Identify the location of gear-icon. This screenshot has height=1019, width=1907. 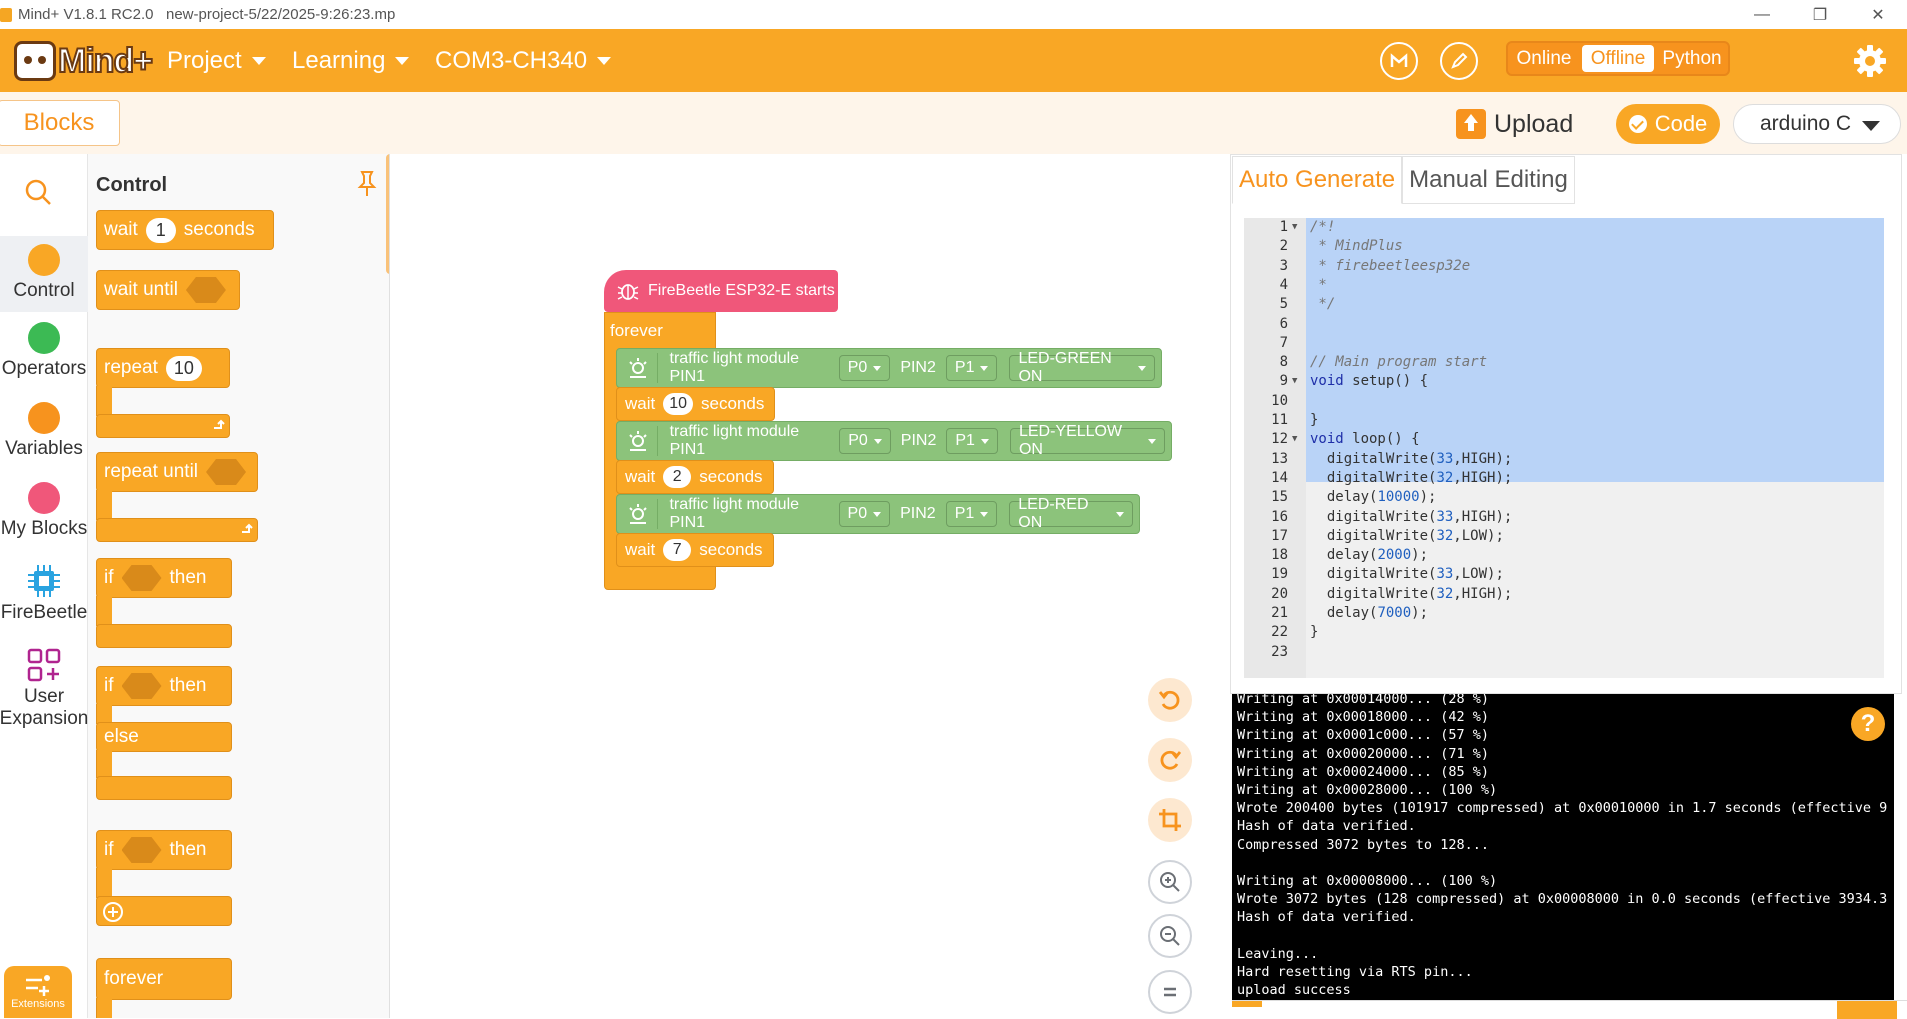
(1870, 61).